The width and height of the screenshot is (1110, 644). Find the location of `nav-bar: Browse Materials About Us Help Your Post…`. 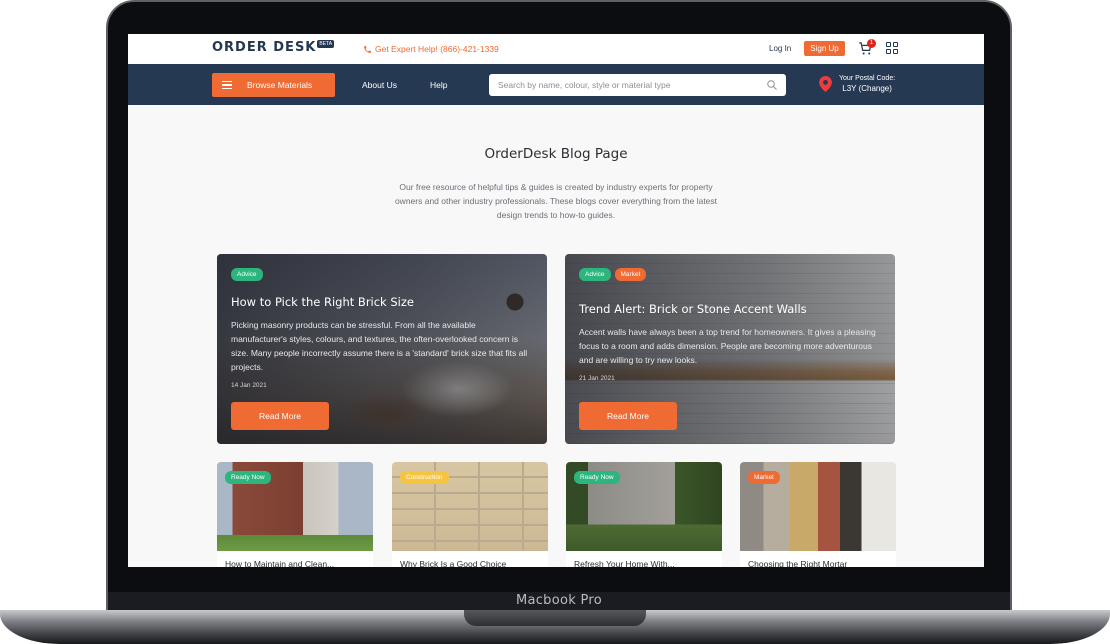

nav-bar: Browse Materials About Us Help Your Post… is located at coordinates (556, 84).